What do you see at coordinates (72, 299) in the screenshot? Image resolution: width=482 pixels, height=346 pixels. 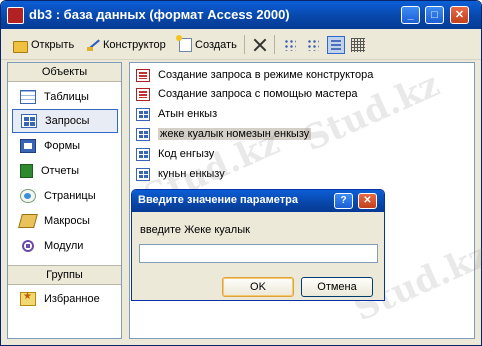 I see `sidebar-item-label: Избранное` at bounding box center [72, 299].